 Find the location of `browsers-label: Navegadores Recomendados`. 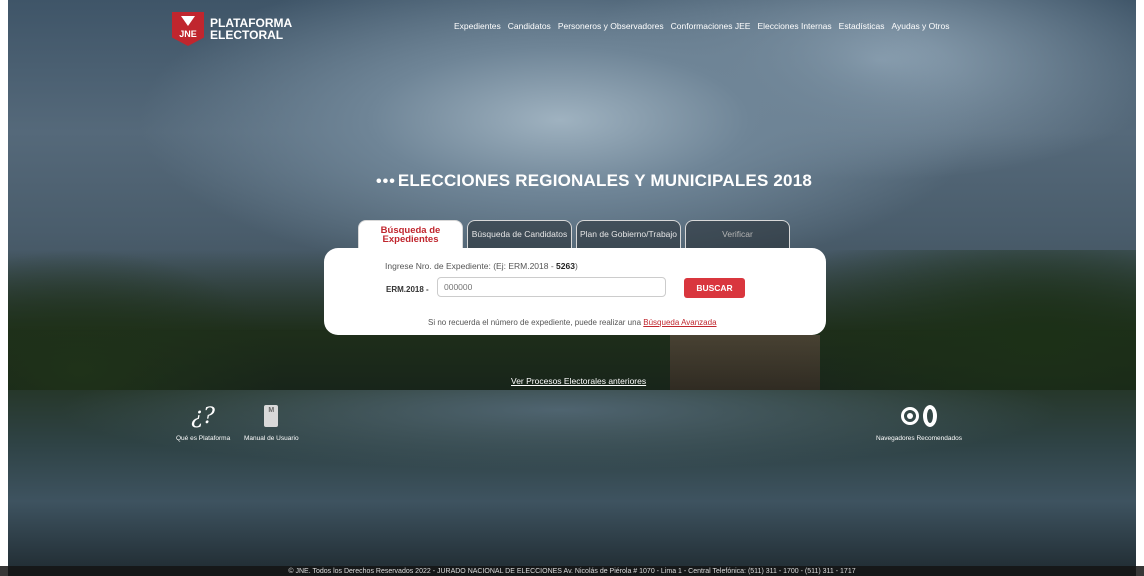

browsers-label: Navegadores Recomendados is located at coordinates (919, 438).